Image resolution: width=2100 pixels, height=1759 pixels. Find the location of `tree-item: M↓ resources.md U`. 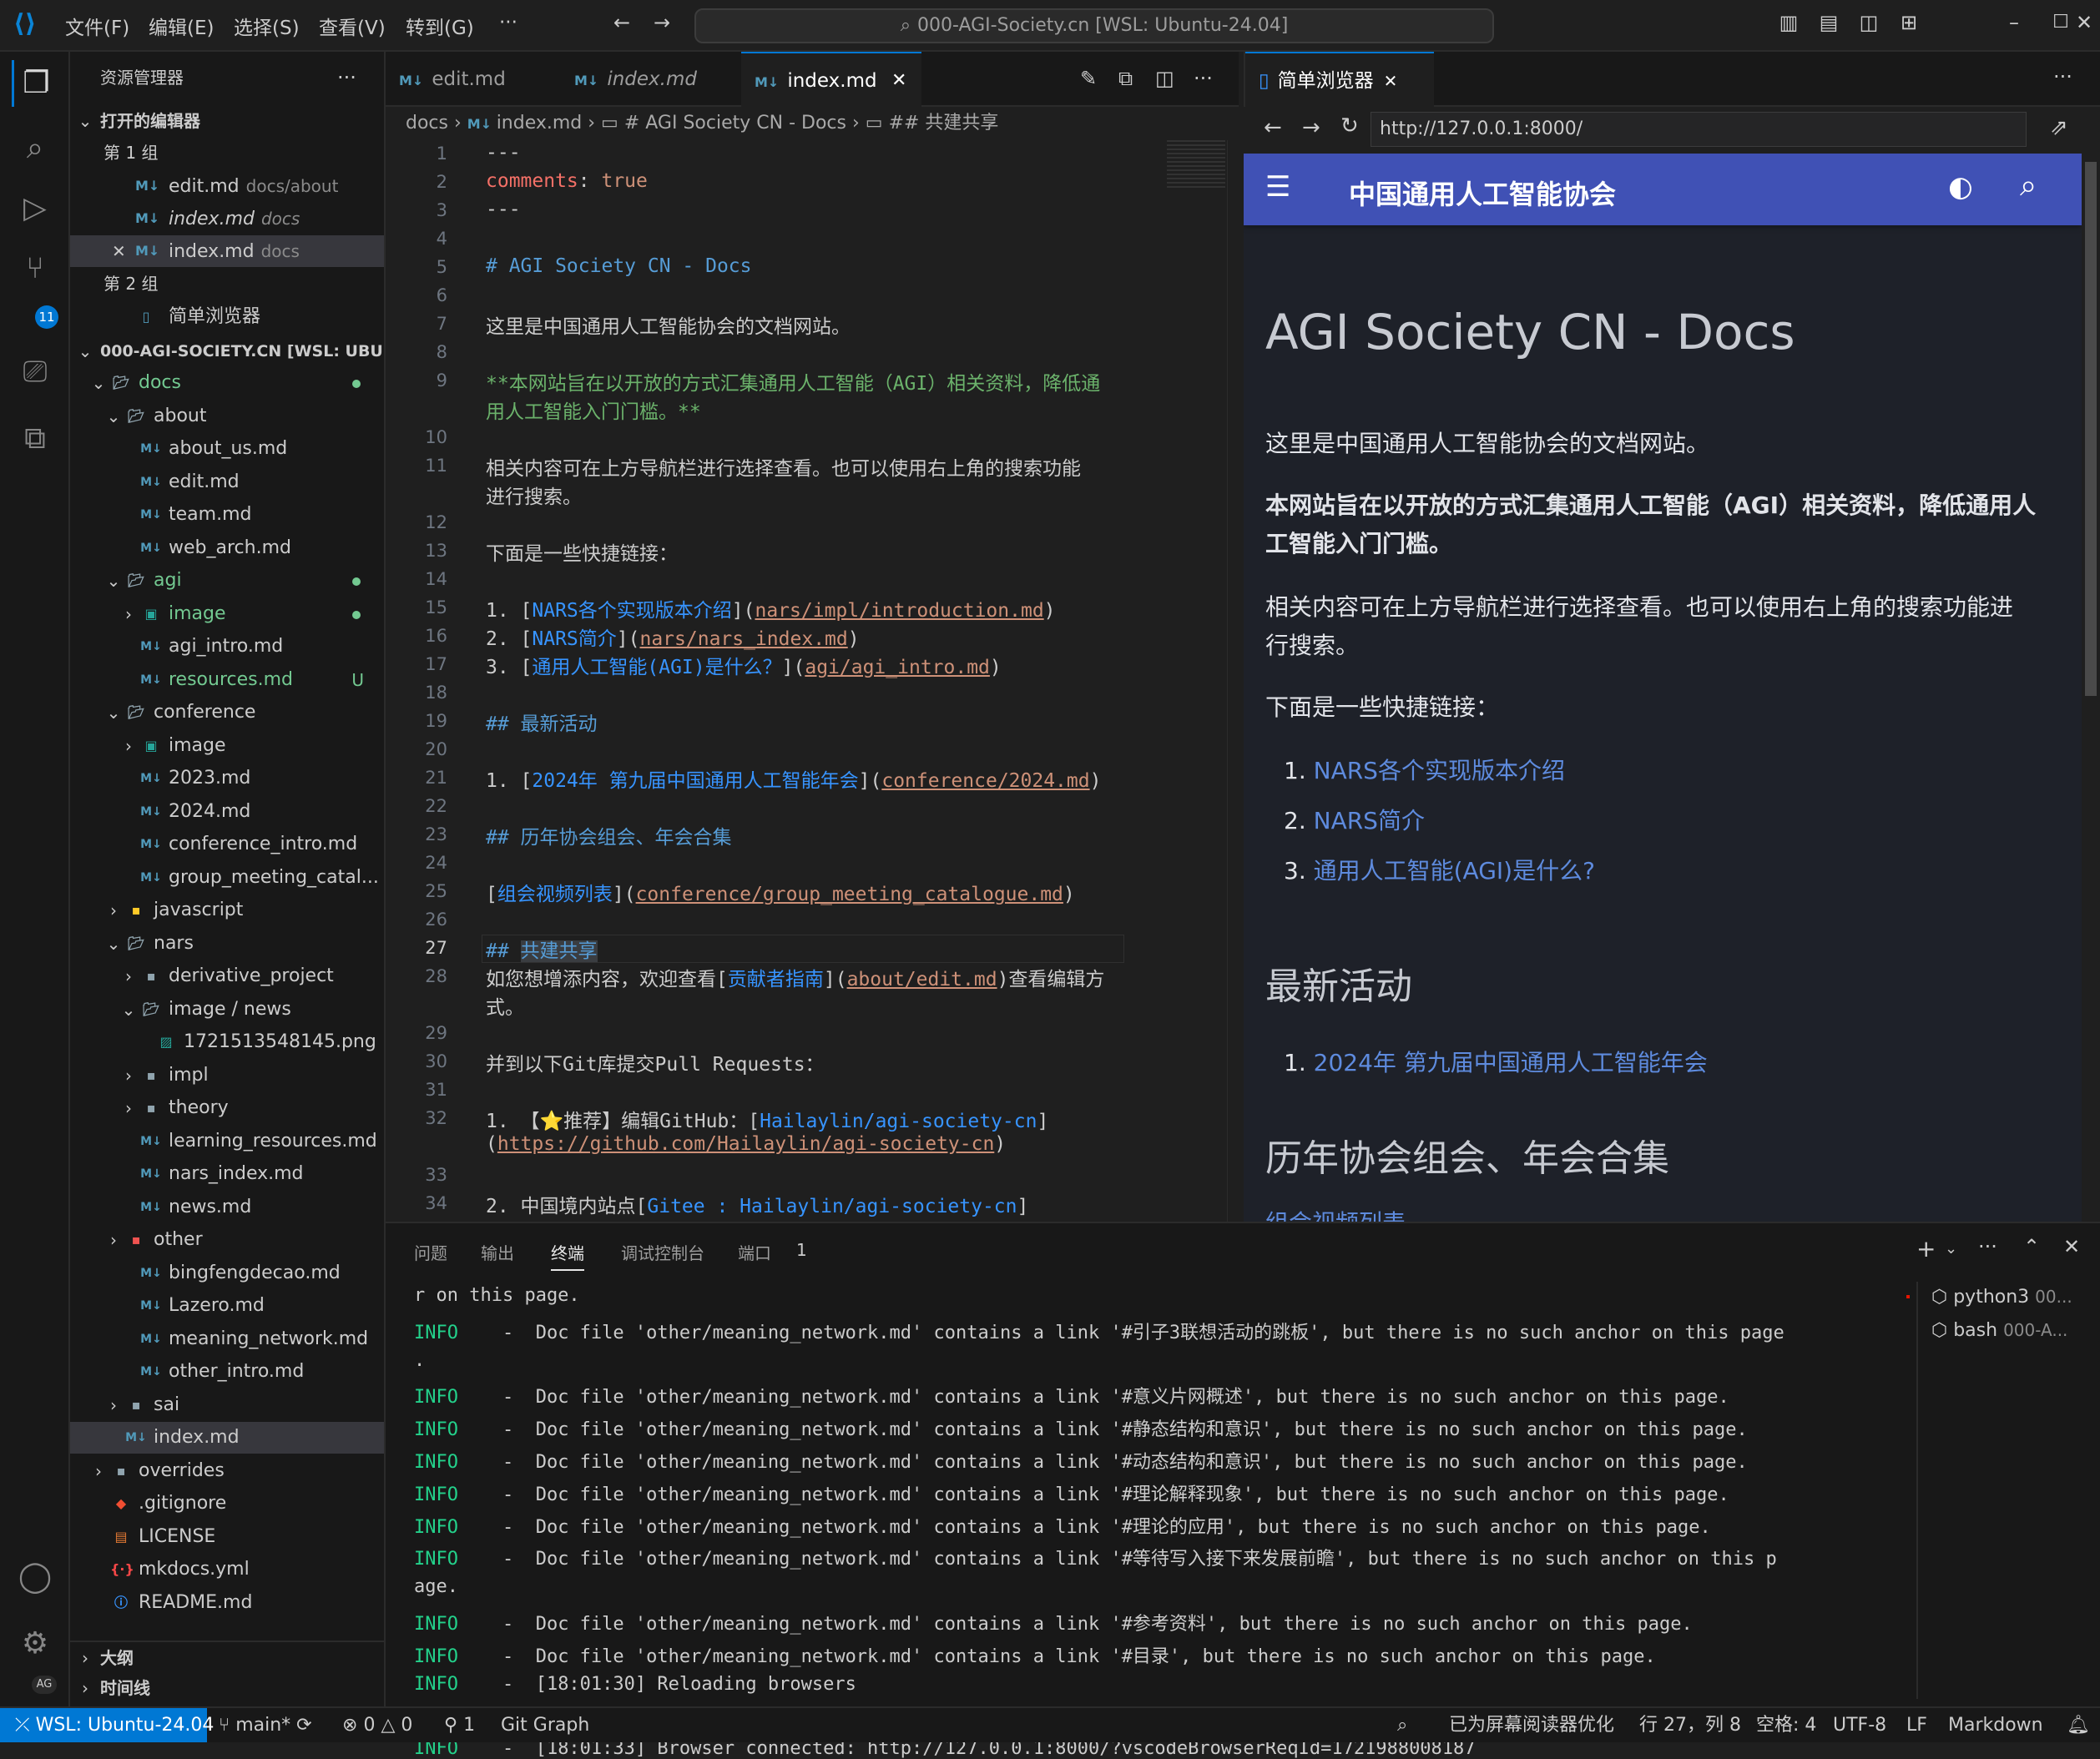

tree-item: M↓ resources.md U is located at coordinates (227, 680).